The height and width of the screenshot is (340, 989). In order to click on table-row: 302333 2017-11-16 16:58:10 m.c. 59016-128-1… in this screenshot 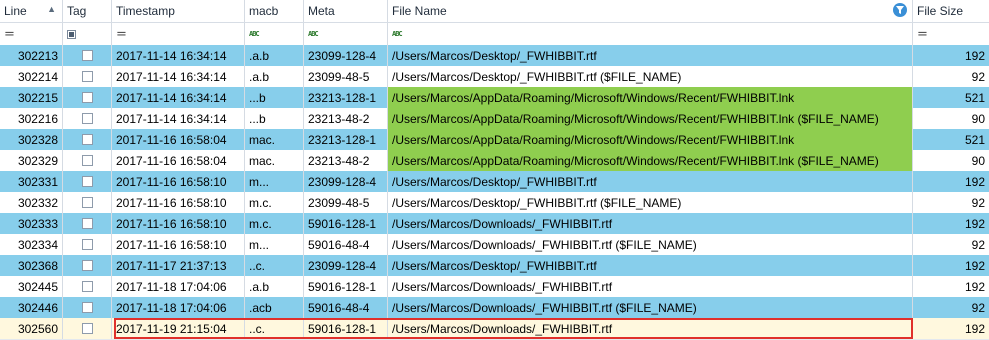, I will do `click(494, 224)`.